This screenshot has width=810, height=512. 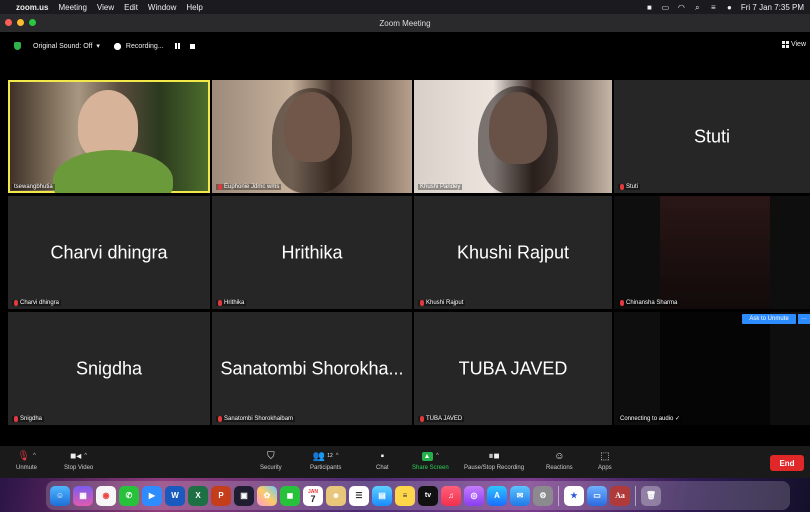 What do you see at coordinates (574, 495) in the screenshot?
I see `imovie-icon: ★` at bounding box center [574, 495].